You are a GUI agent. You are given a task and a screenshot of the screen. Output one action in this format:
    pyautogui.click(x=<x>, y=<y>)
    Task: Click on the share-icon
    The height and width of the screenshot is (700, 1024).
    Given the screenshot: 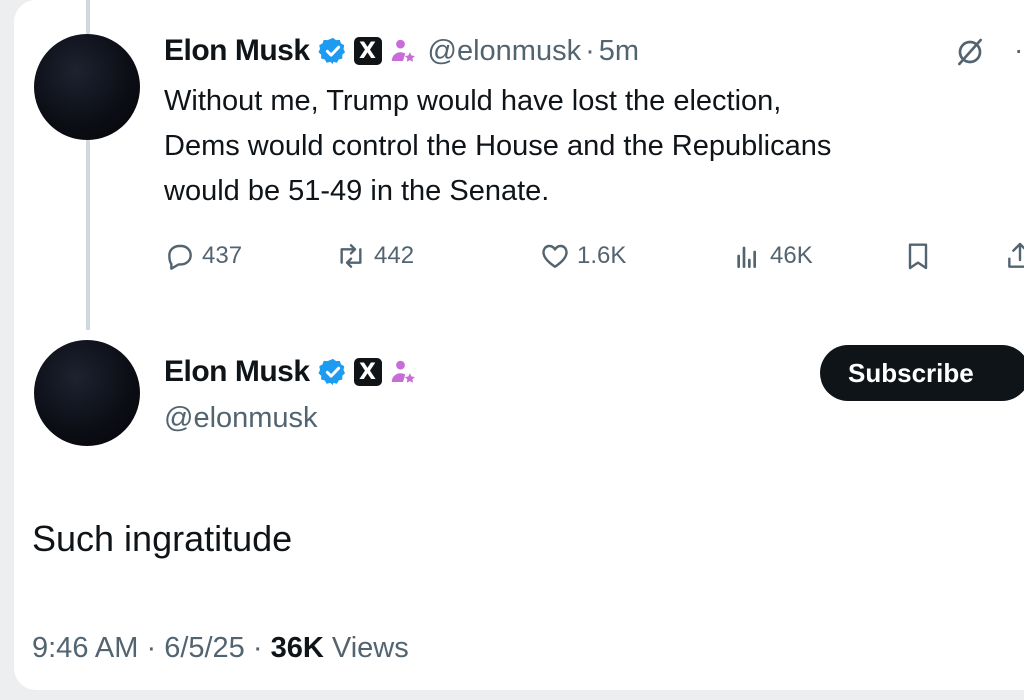 What is the action you would take?
    pyautogui.click(x=1016, y=255)
    